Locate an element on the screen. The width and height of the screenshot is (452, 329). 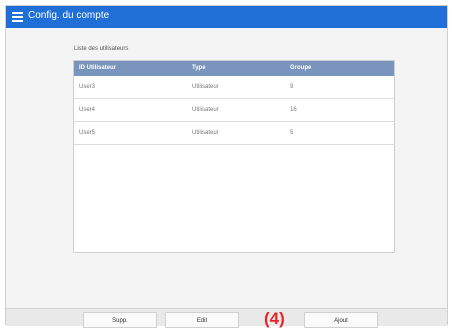
table-row: User5 Utilisateur 5 is located at coordinates (234, 133).